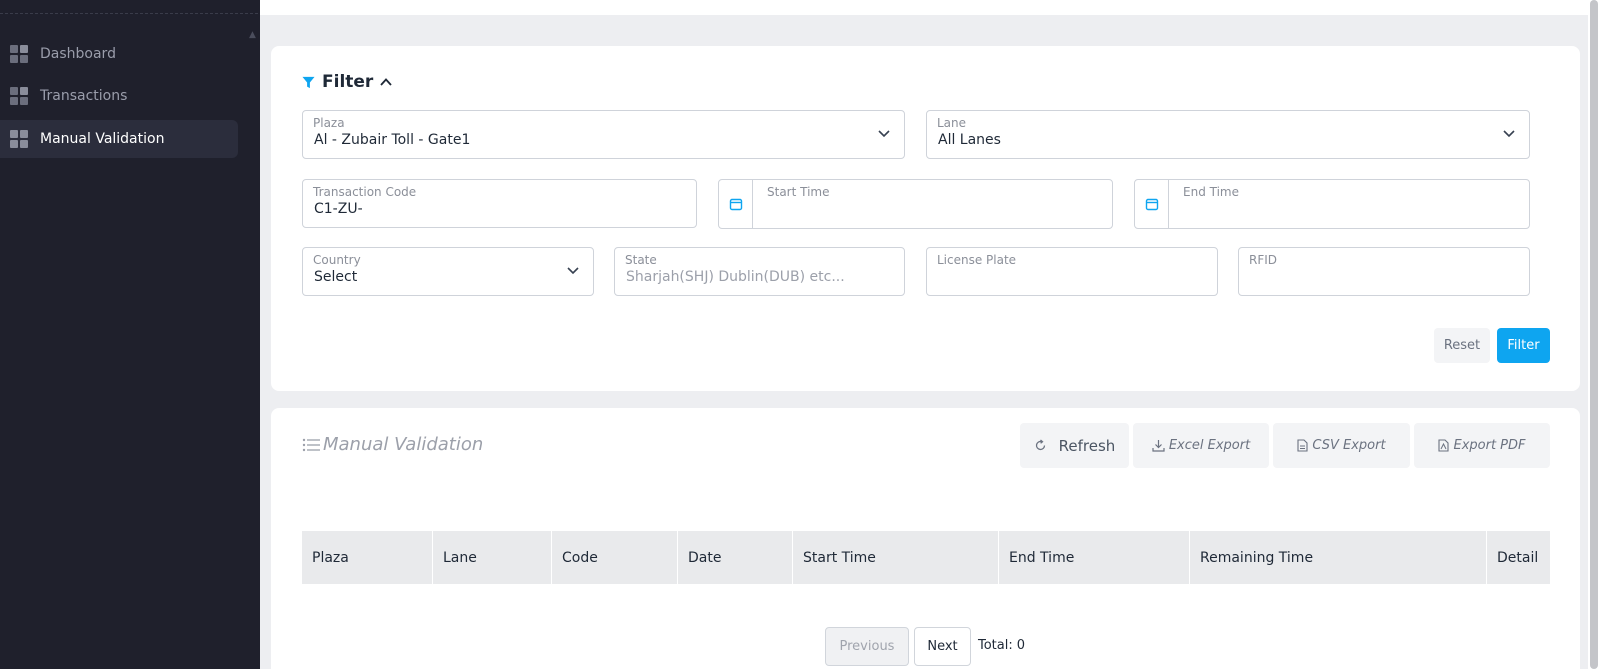 The image size is (1600, 669). I want to click on next-page-button: Next, so click(942, 646).